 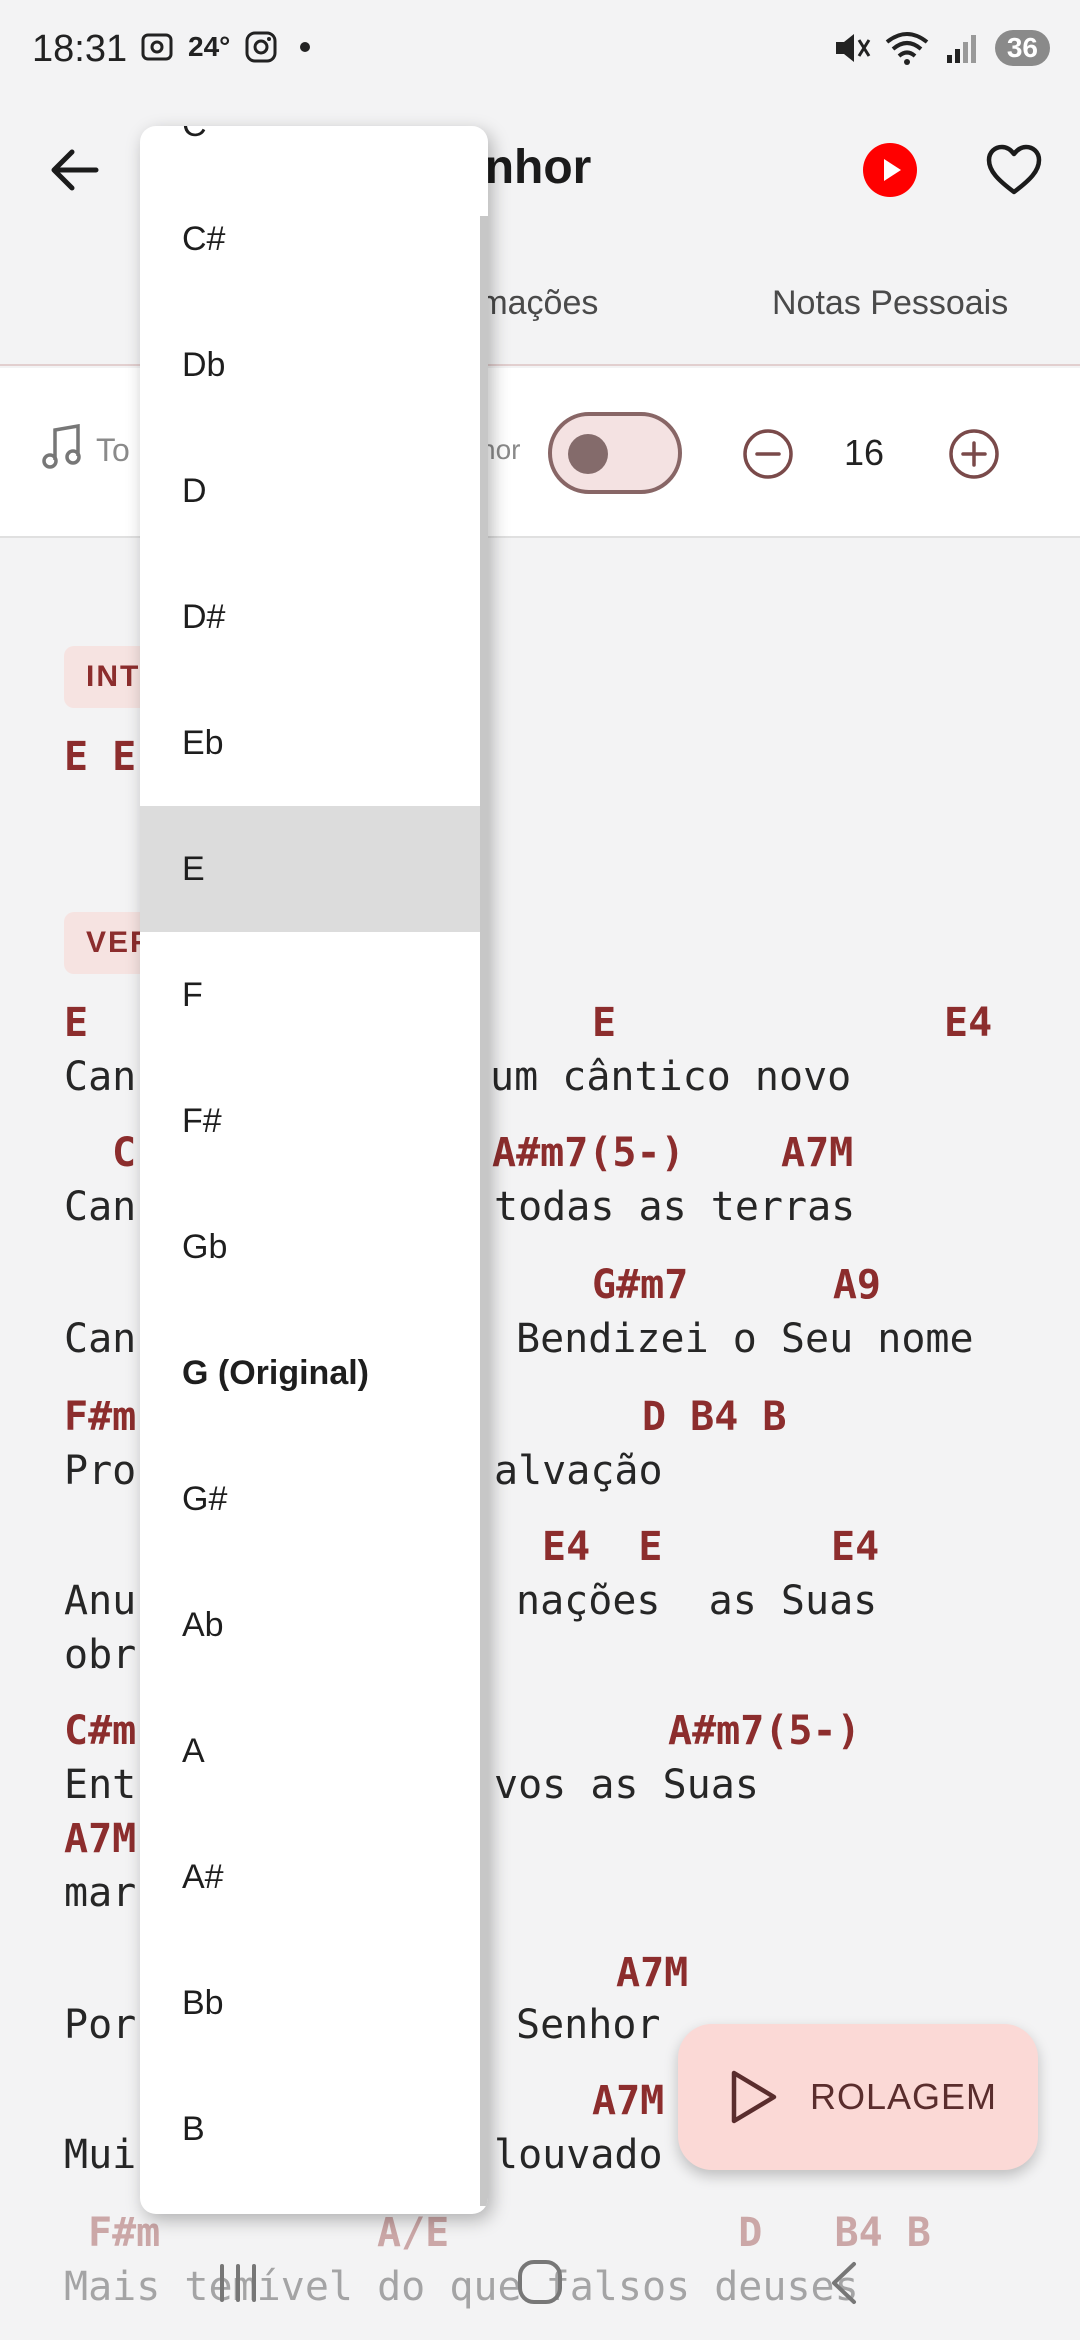 What do you see at coordinates (310, 1751) in the screenshot?
I see `key-option: A` at bounding box center [310, 1751].